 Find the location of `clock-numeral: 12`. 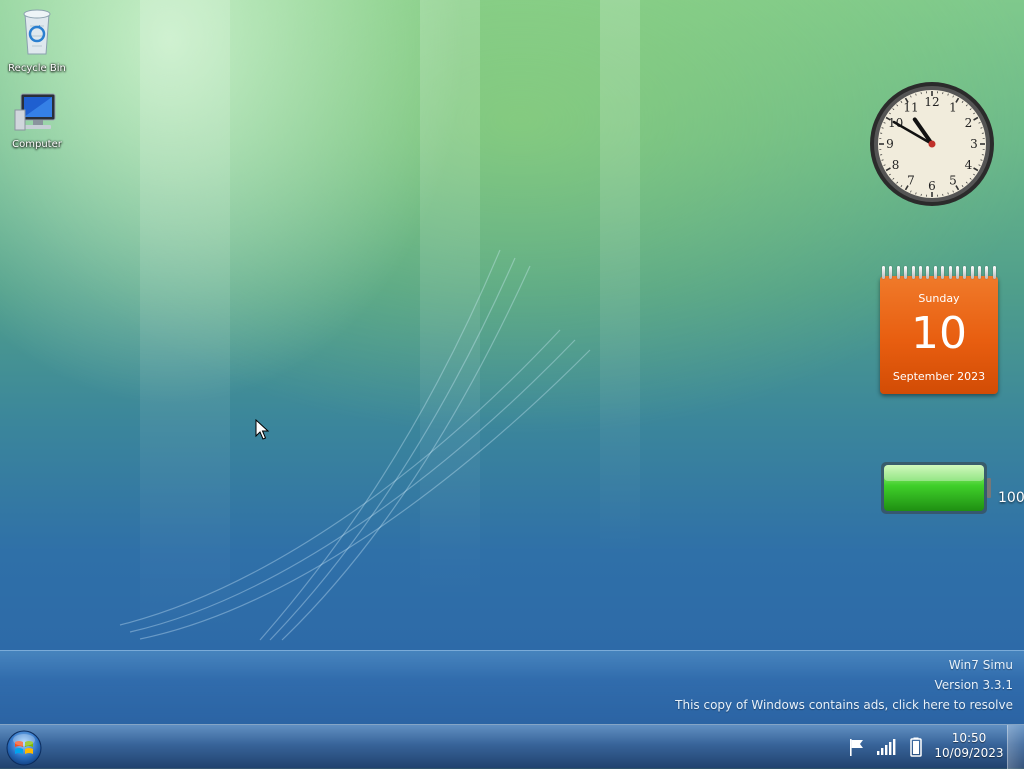

clock-numeral: 12 is located at coordinates (931, 102).